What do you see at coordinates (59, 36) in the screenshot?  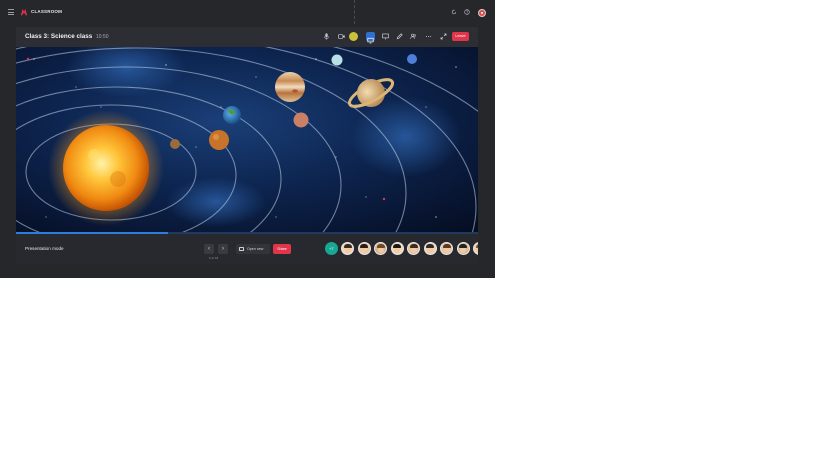 I see `session-title: Class 3: Science class` at bounding box center [59, 36].